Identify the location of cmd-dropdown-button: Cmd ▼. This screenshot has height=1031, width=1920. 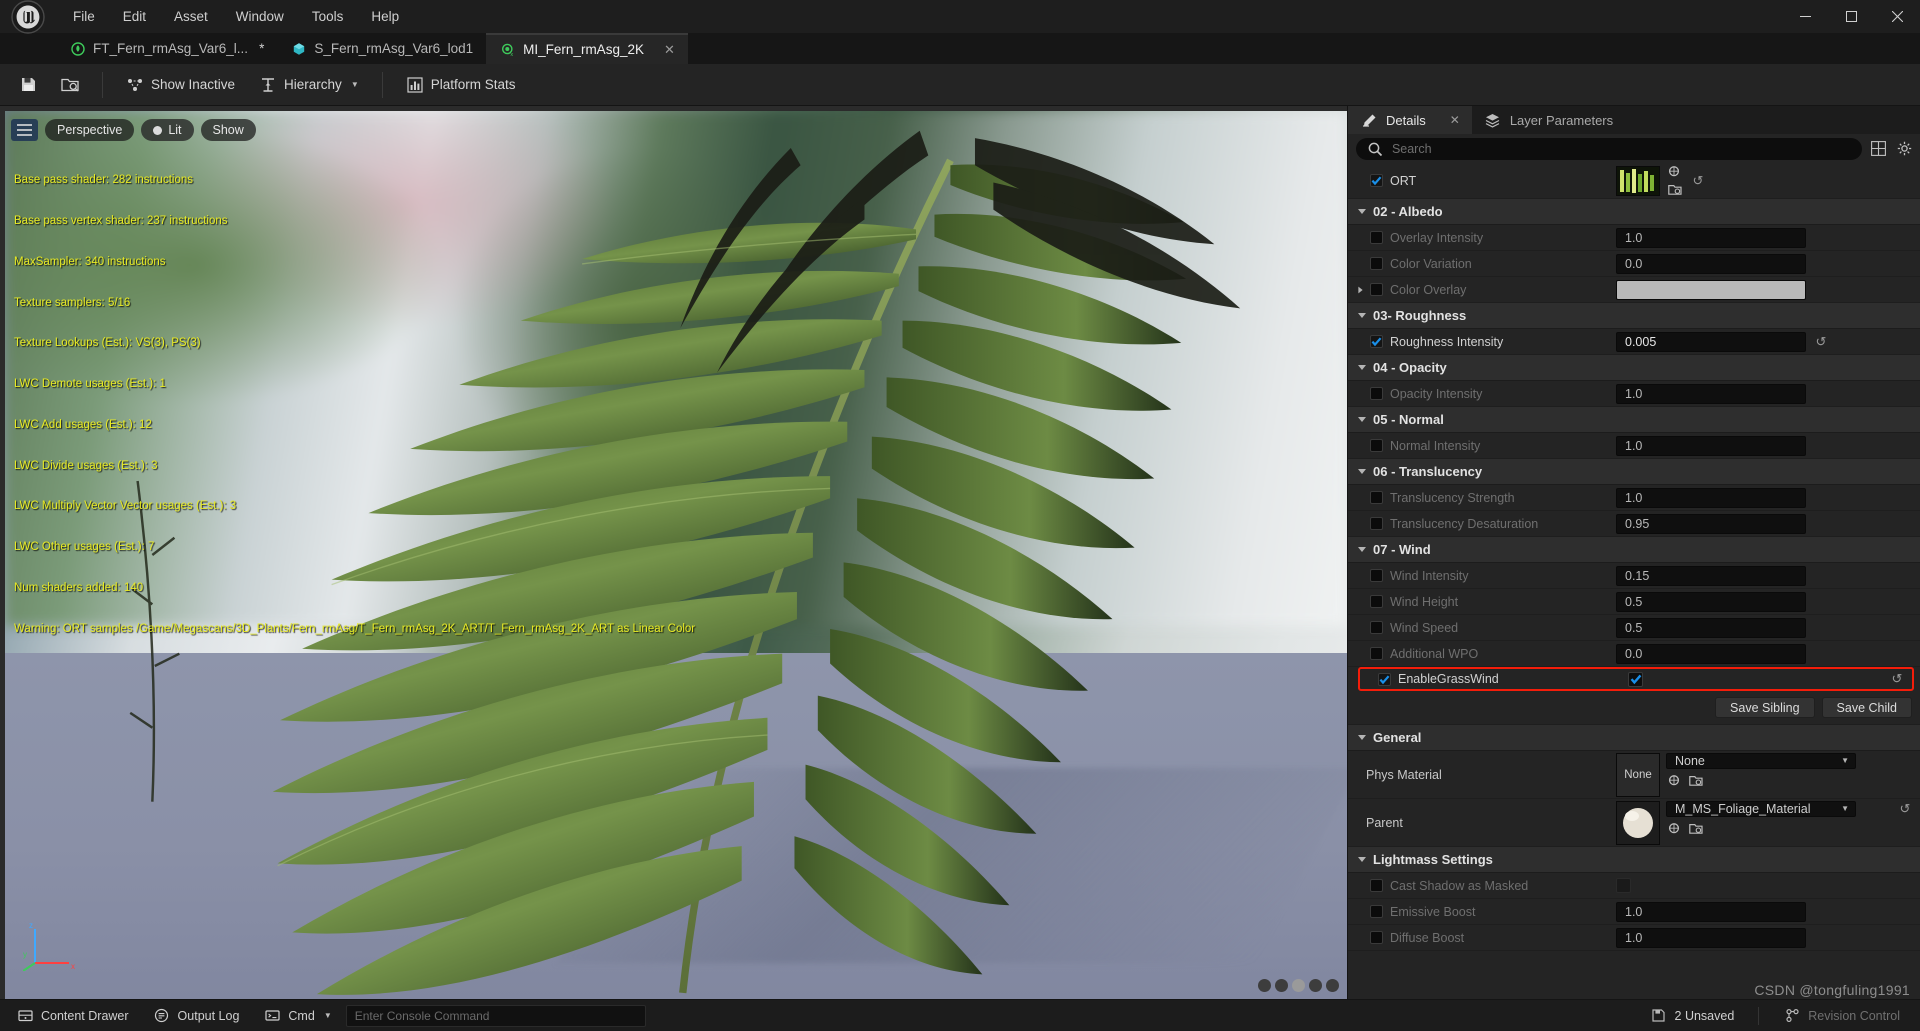
(297, 1016).